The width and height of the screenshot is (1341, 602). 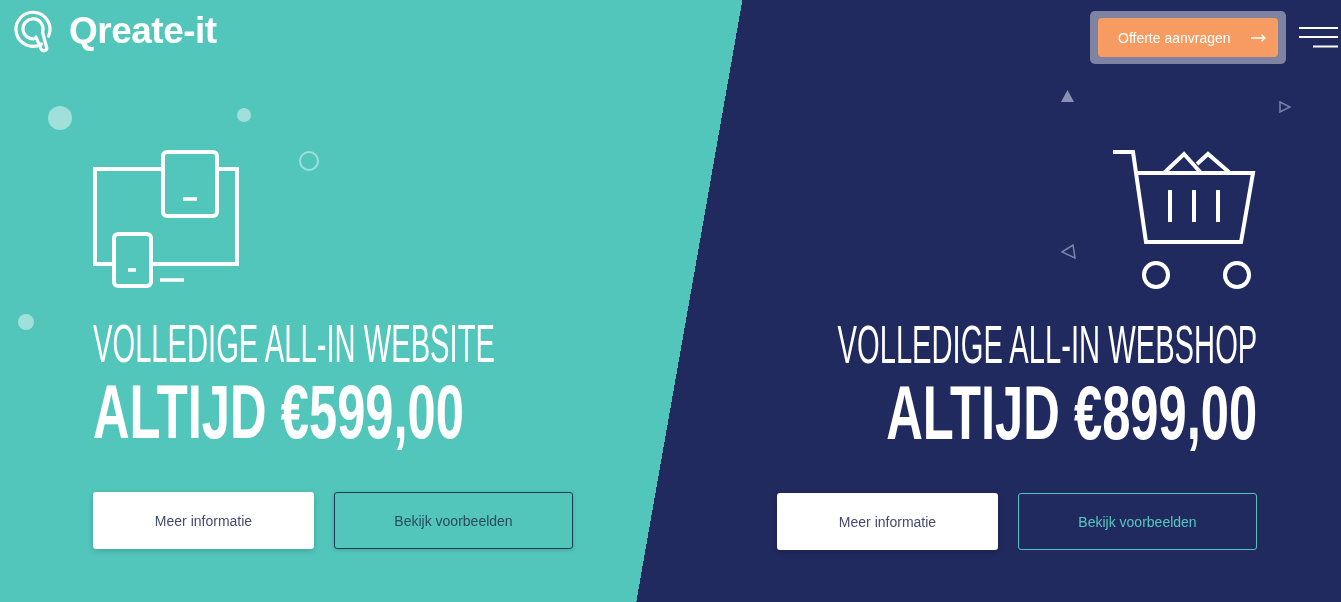 I want to click on arrow-right-icon, so click(x=1258, y=37).